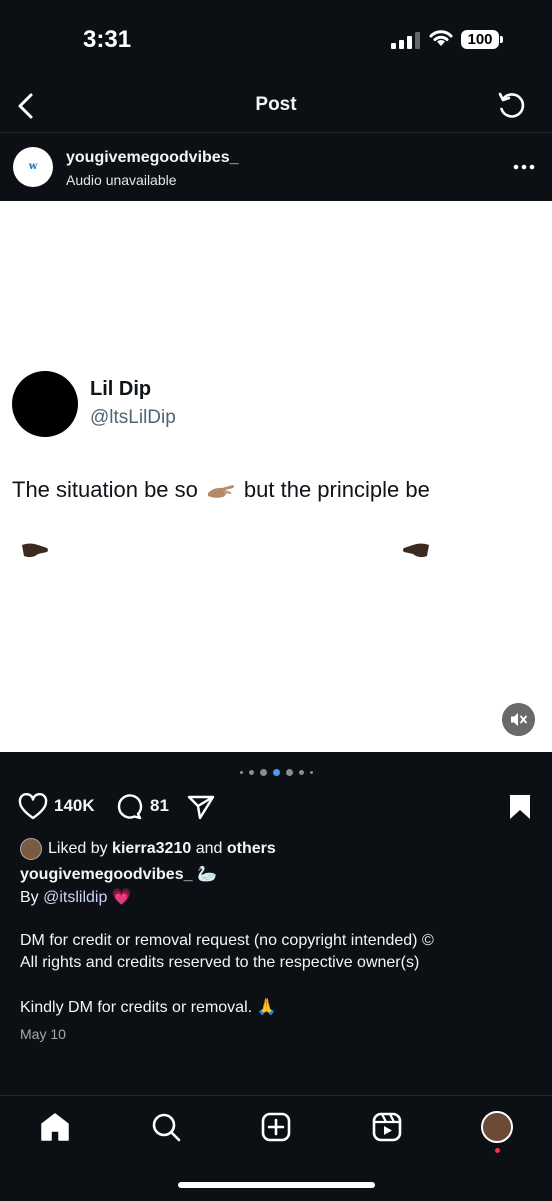 This screenshot has height=1201, width=552. I want to click on post-date: May 10, so click(43, 1034).